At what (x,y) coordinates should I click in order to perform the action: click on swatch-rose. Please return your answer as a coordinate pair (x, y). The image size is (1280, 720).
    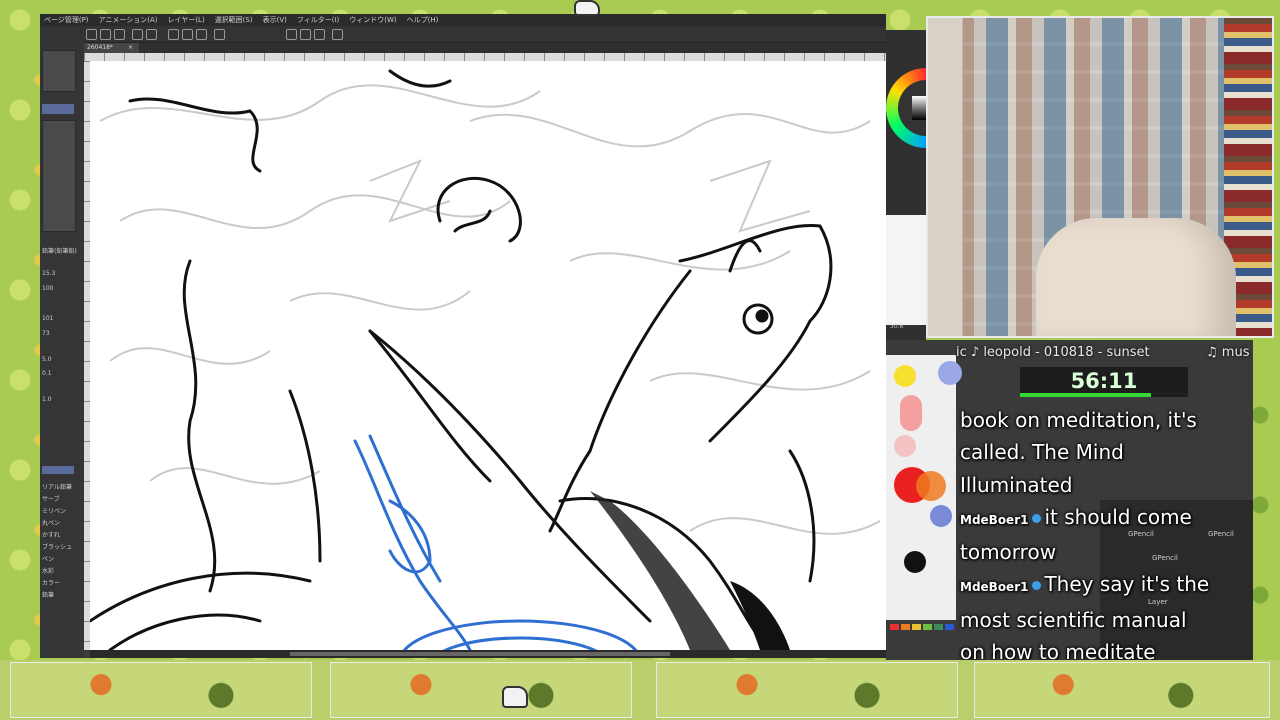
    Looking at the image, I should click on (905, 446).